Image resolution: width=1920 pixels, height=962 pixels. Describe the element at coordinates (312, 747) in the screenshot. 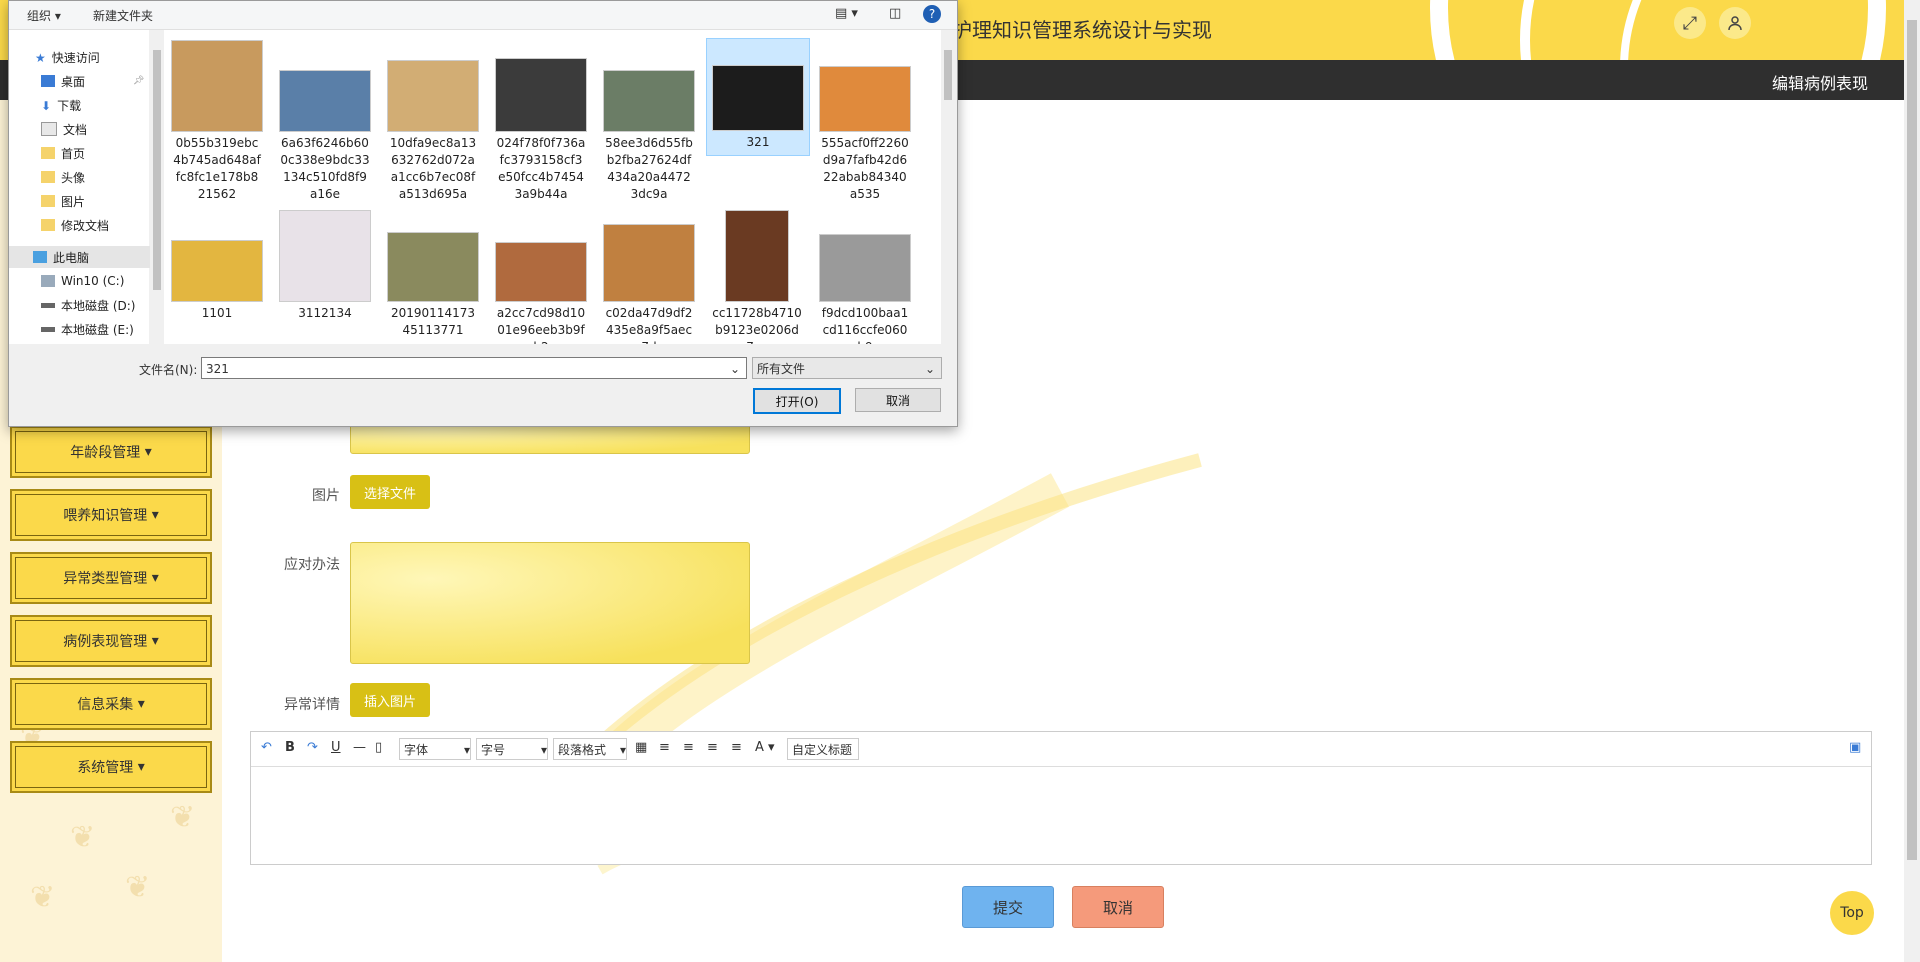

I see `redo-icon: ↷` at that location.